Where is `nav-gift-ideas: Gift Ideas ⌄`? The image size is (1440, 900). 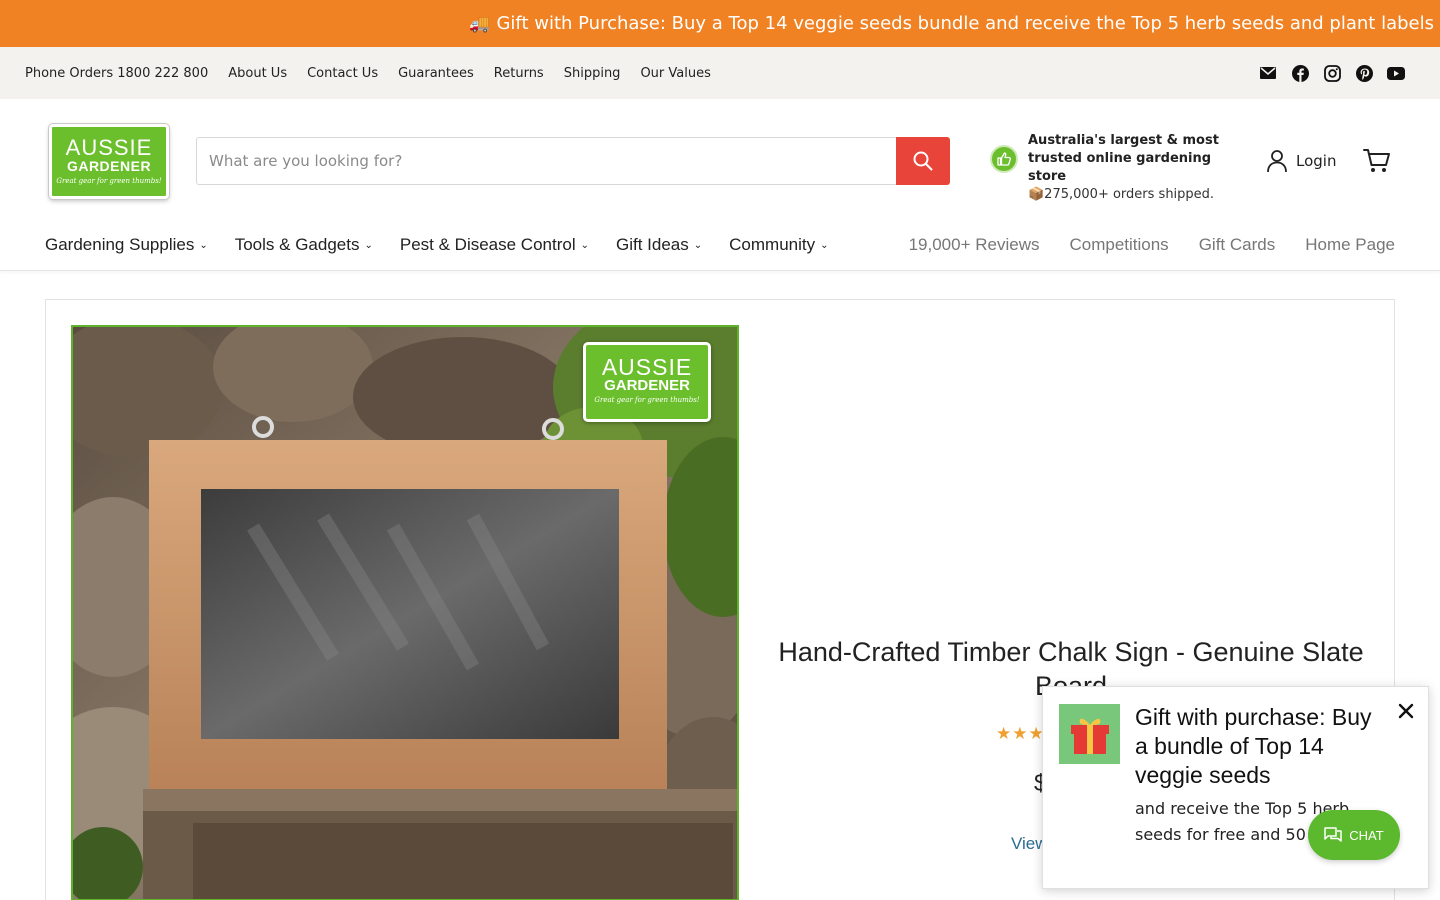 nav-gift-ideas: Gift Ideas ⌄ is located at coordinates (659, 245).